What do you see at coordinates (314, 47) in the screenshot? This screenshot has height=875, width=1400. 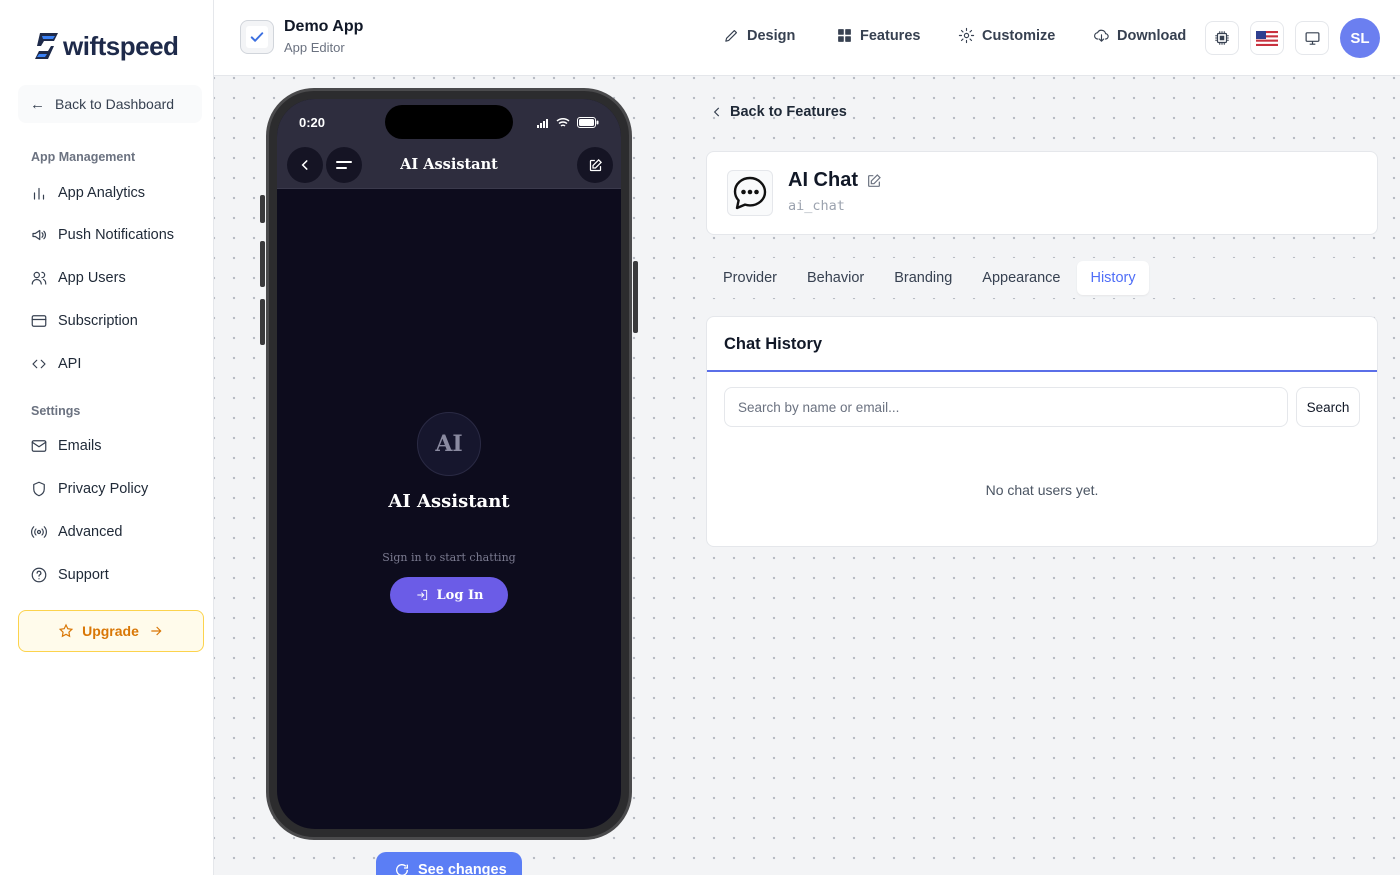 I see `app-subtitle: App Editor` at bounding box center [314, 47].